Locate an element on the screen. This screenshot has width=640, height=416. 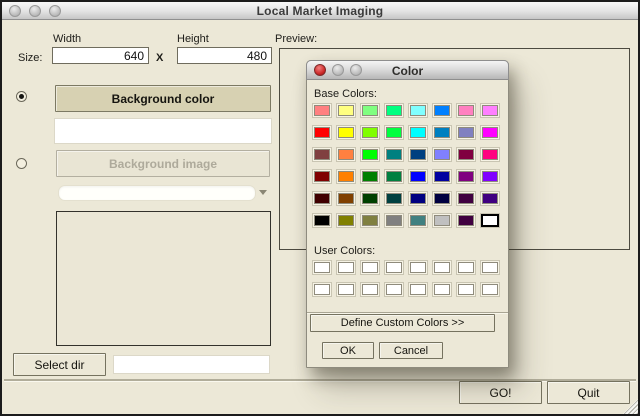
width-label: Width is located at coordinates (67, 39).